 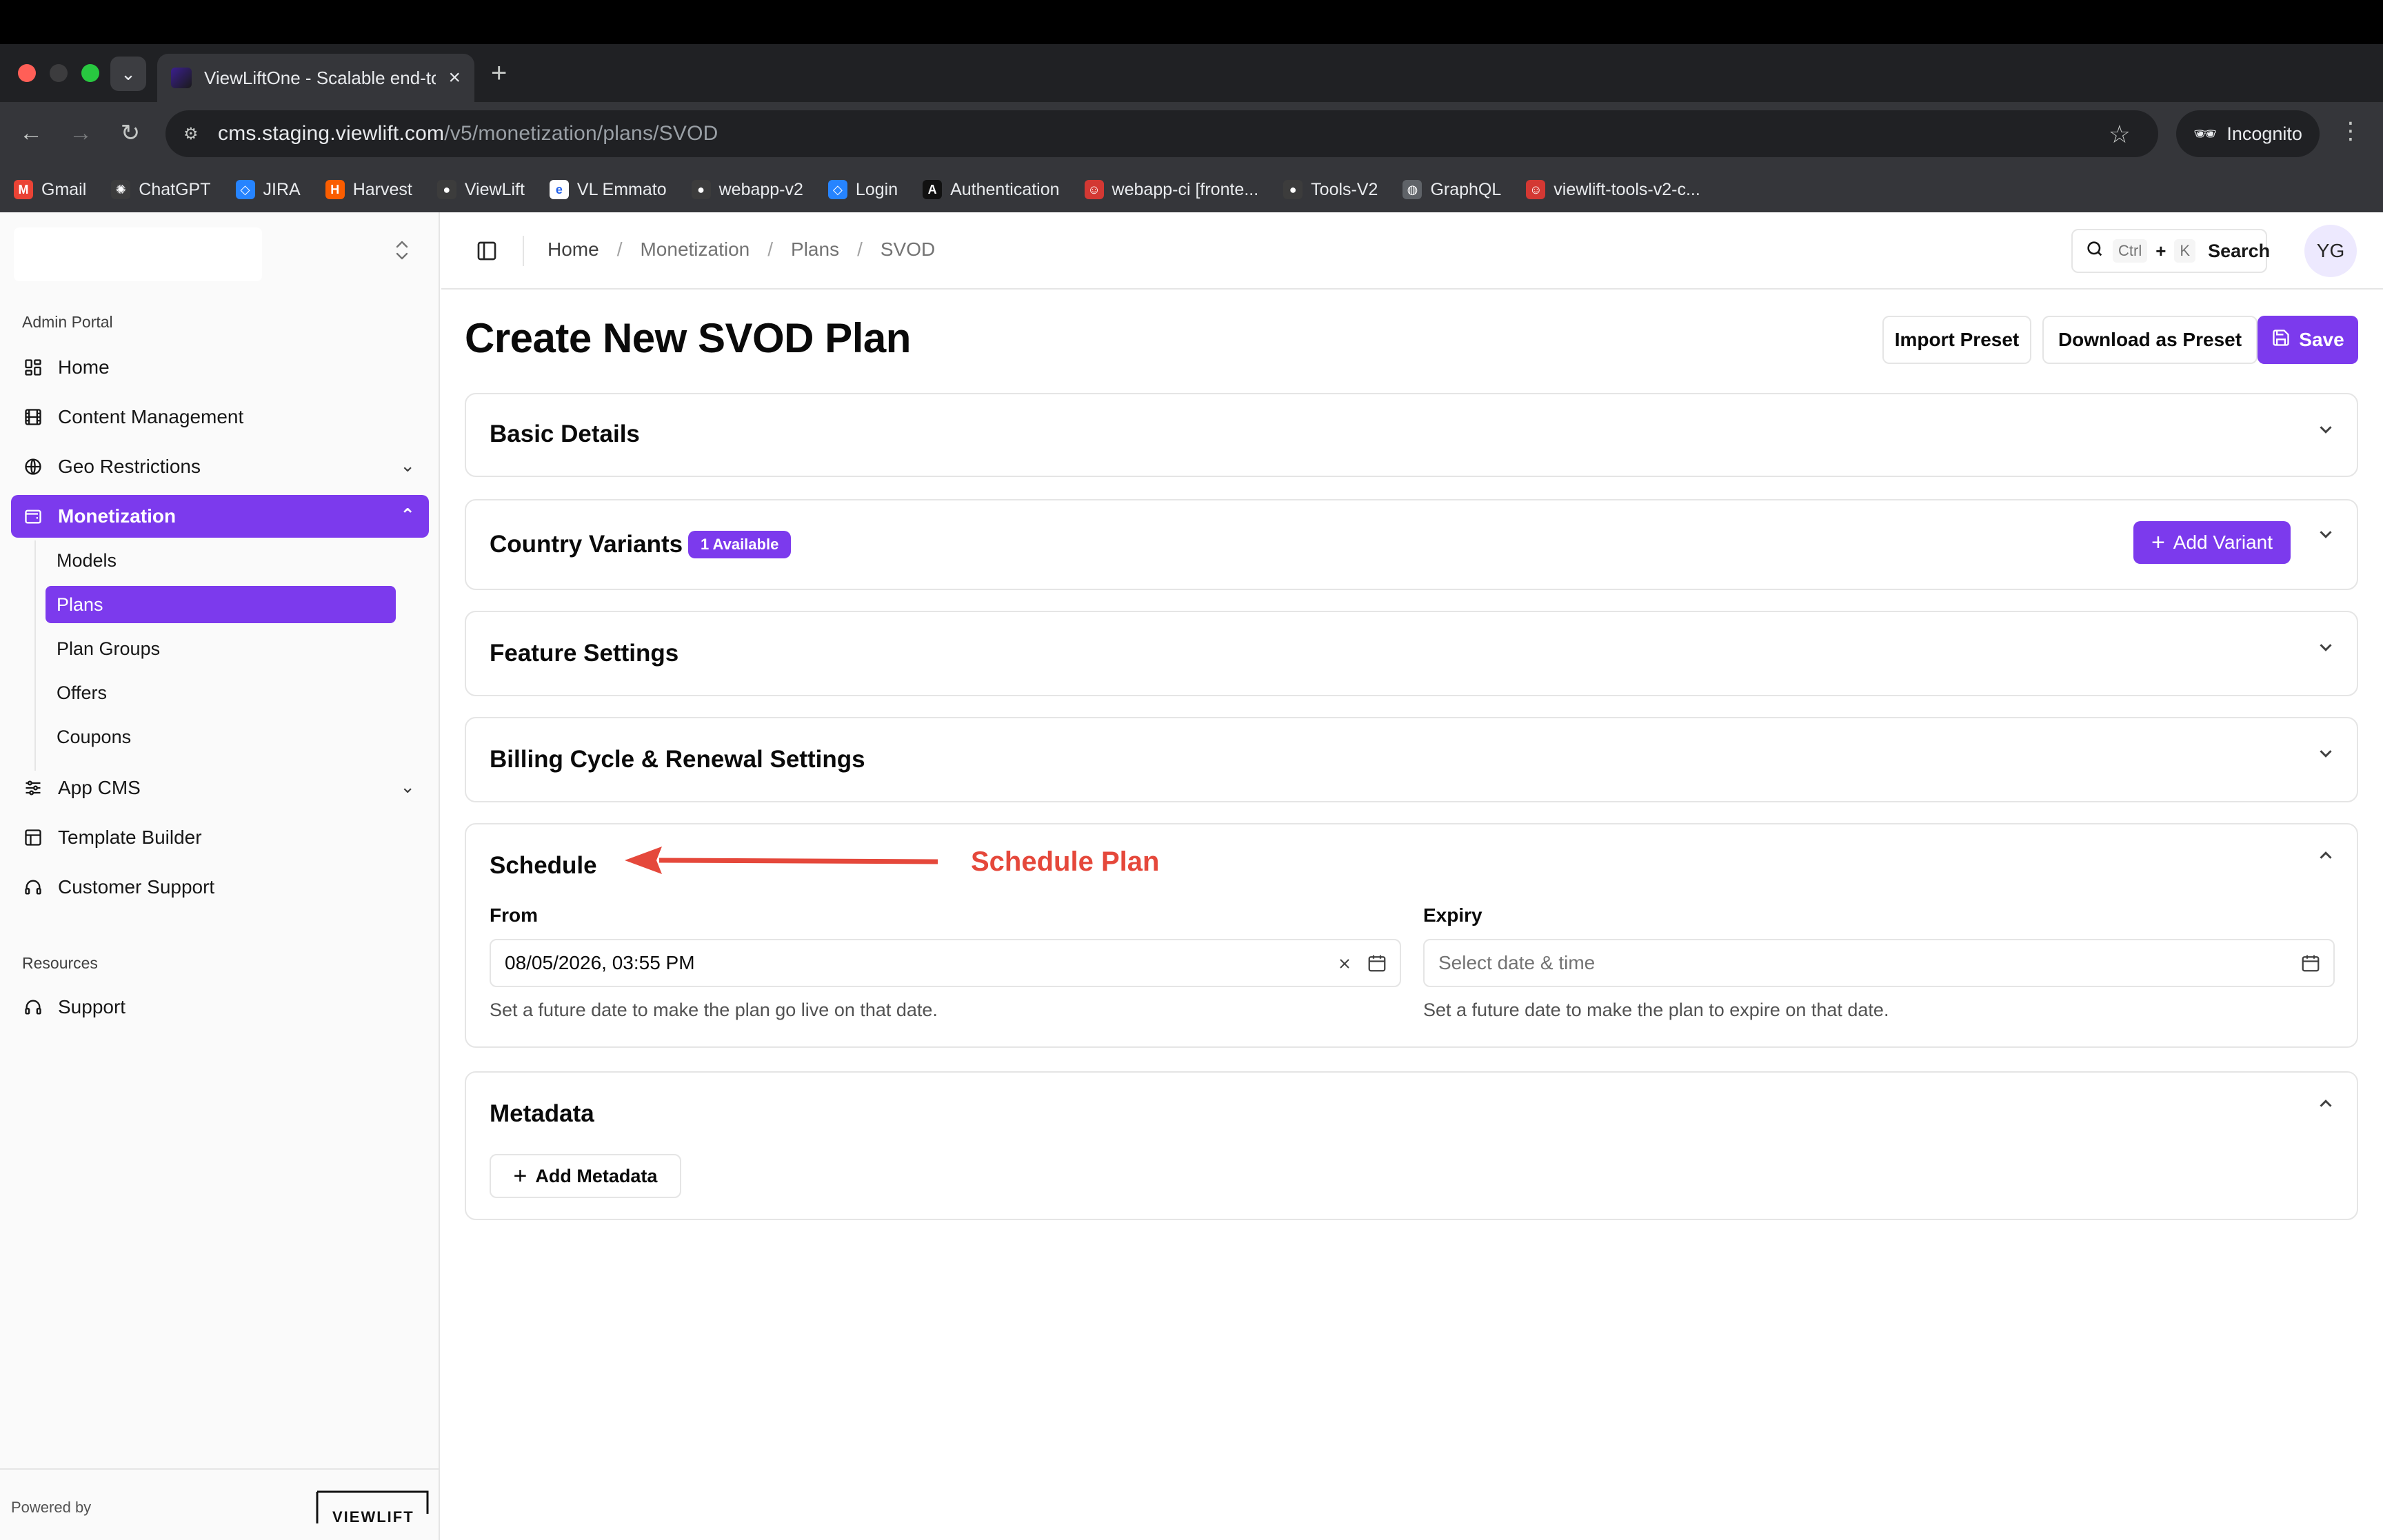 I want to click on section-title: Basic Details, so click(x=565, y=434).